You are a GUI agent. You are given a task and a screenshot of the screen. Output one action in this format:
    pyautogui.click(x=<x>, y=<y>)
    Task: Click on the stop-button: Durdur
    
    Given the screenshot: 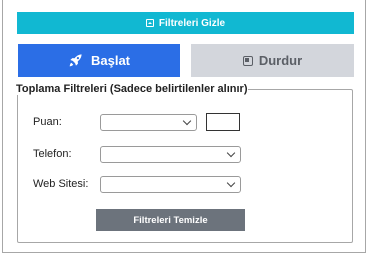 What is the action you would take?
    pyautogui.click(x=272, y=60)
    